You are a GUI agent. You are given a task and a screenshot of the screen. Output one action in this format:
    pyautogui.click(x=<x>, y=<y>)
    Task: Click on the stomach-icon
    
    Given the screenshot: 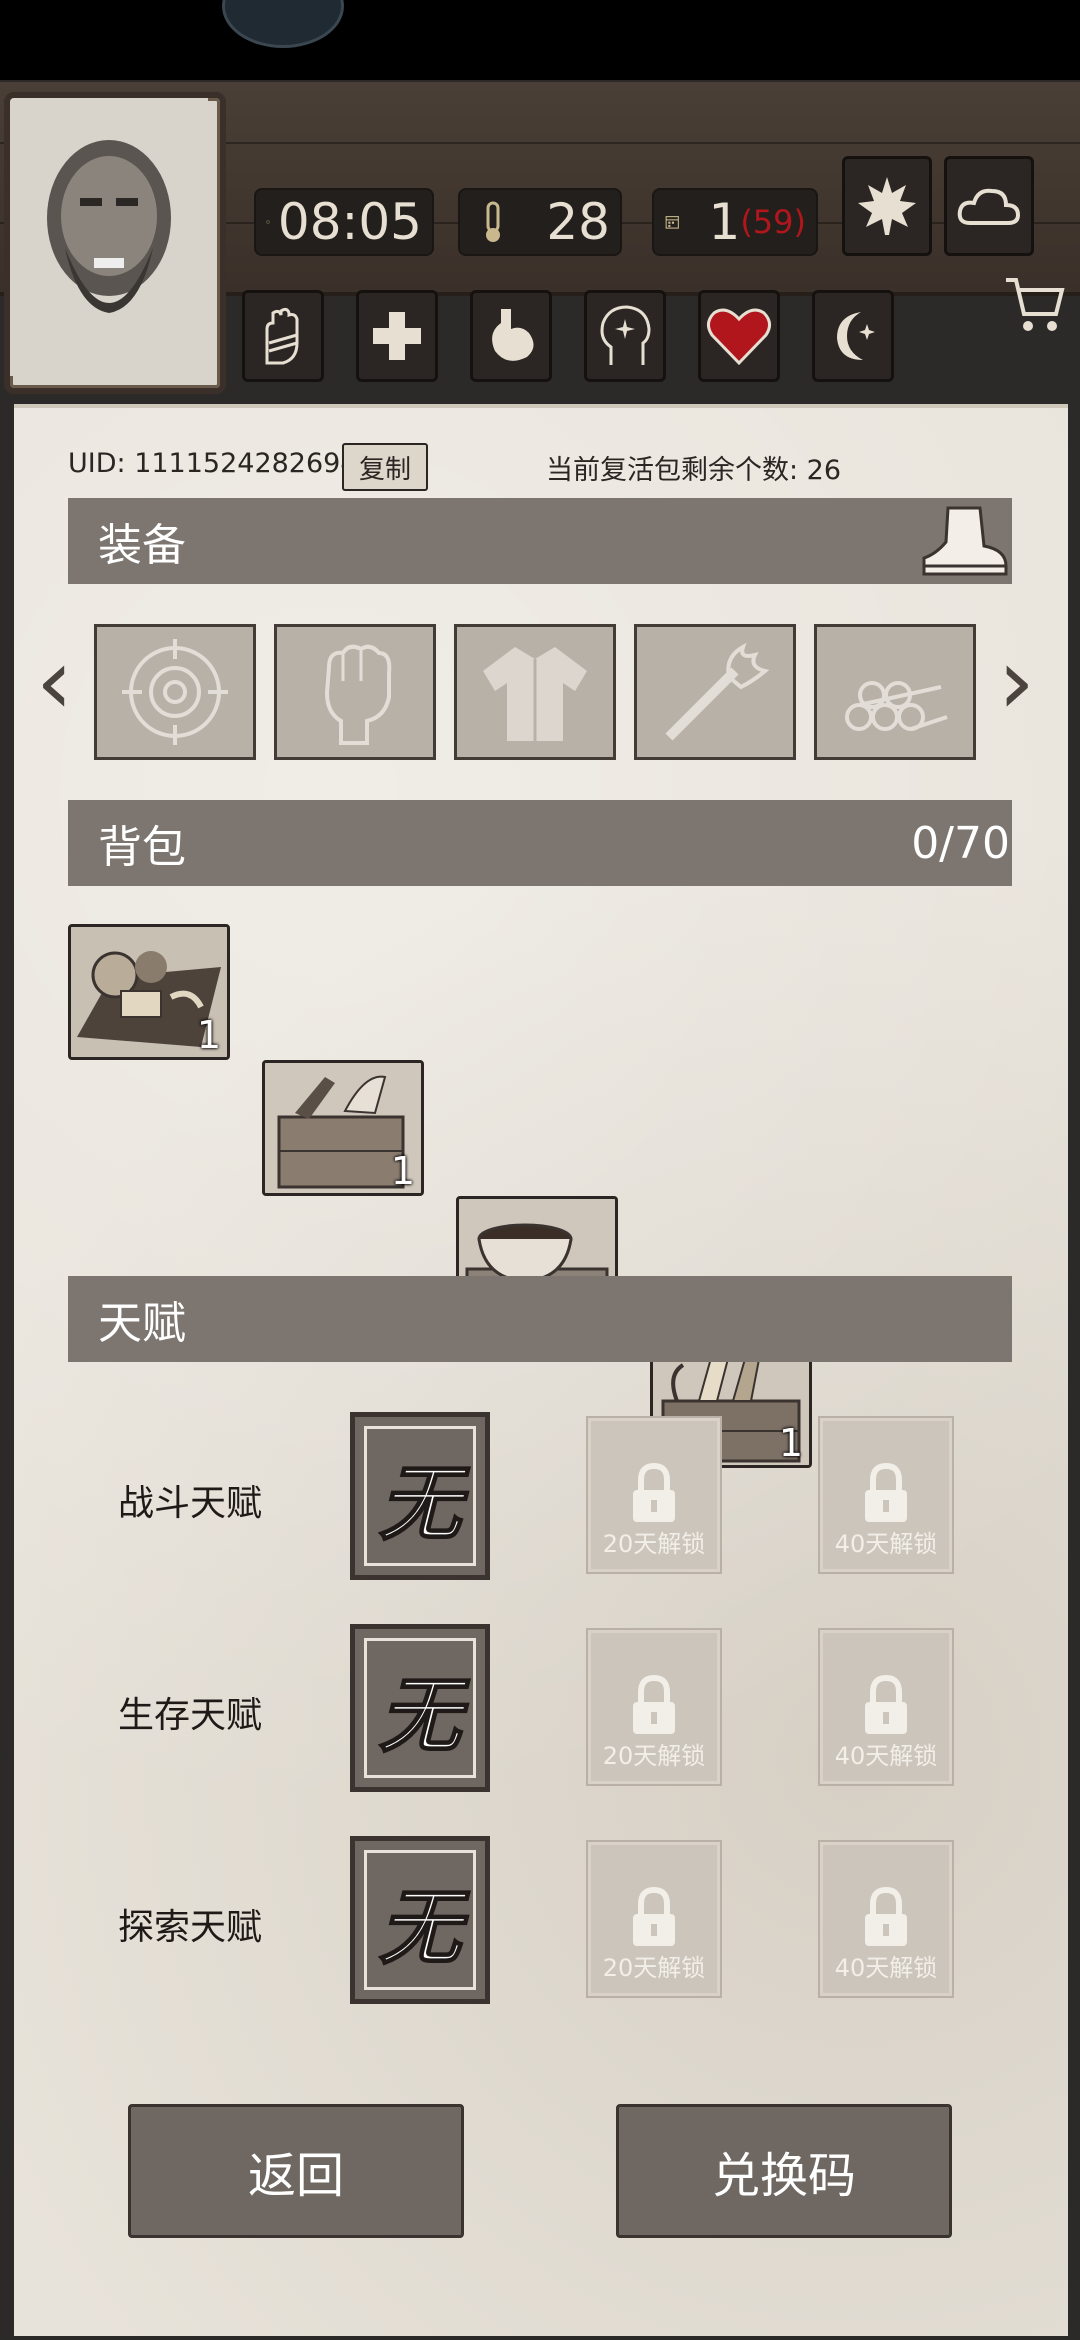 What is the action you would take?
    pyautogui.click(x=513, y=335)
    